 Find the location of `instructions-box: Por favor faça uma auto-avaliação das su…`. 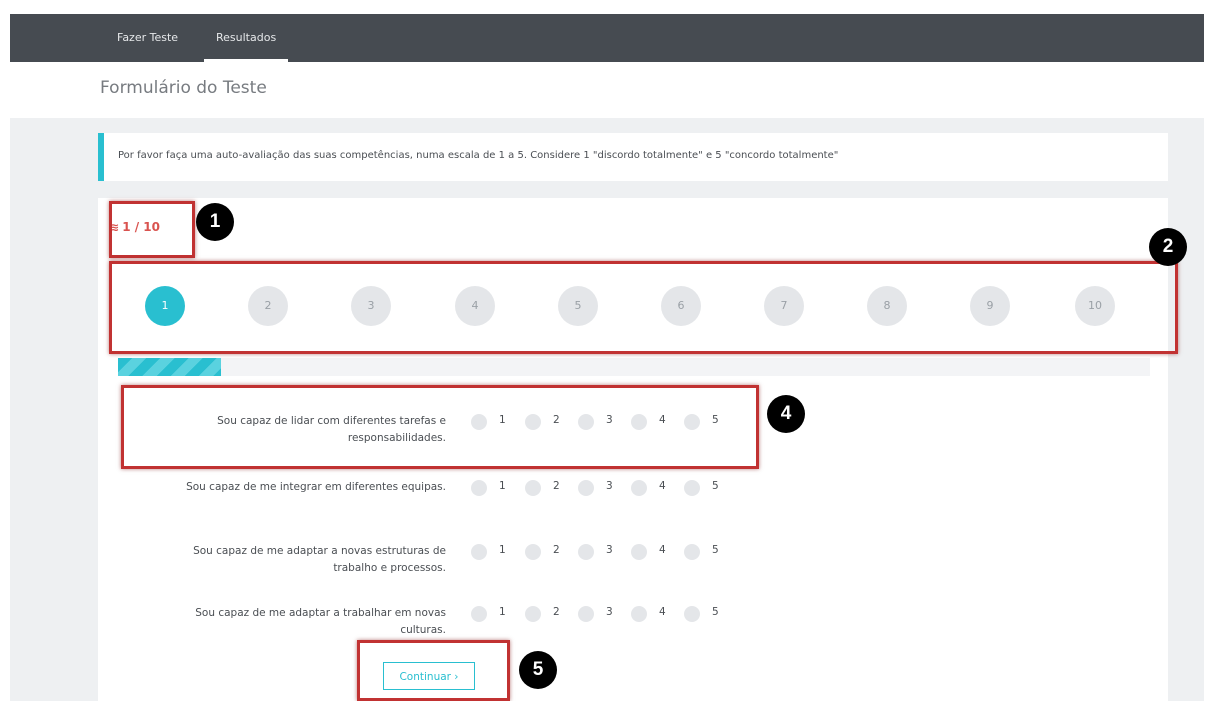

instructions-box: Por favor faça uma auto-avaliação das su… is located at coordinates (633, 157).